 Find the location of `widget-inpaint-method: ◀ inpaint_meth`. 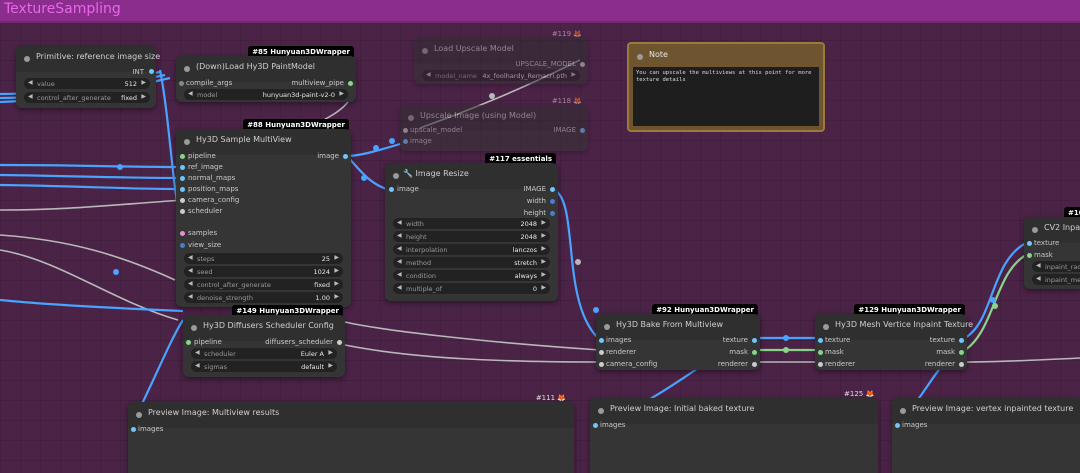

widget-inpaint-method: ◀ inpaint_meth is located at coordinates (1056, 279).